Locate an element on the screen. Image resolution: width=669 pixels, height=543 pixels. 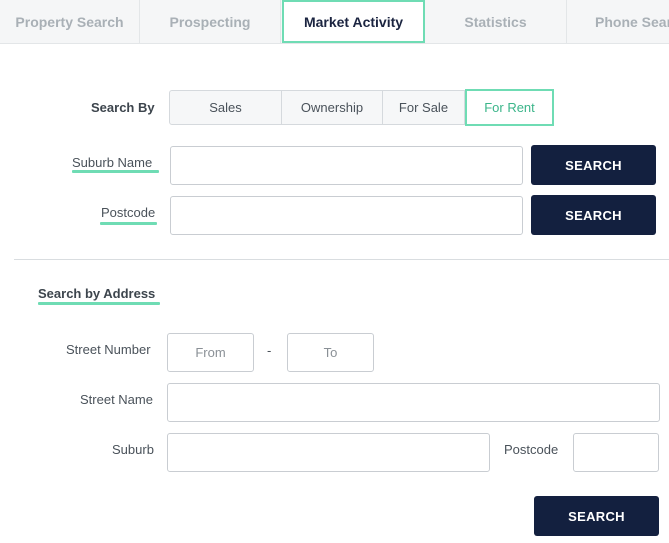
suburb-search-button: SEARCH is located at coordinates (593, 165).